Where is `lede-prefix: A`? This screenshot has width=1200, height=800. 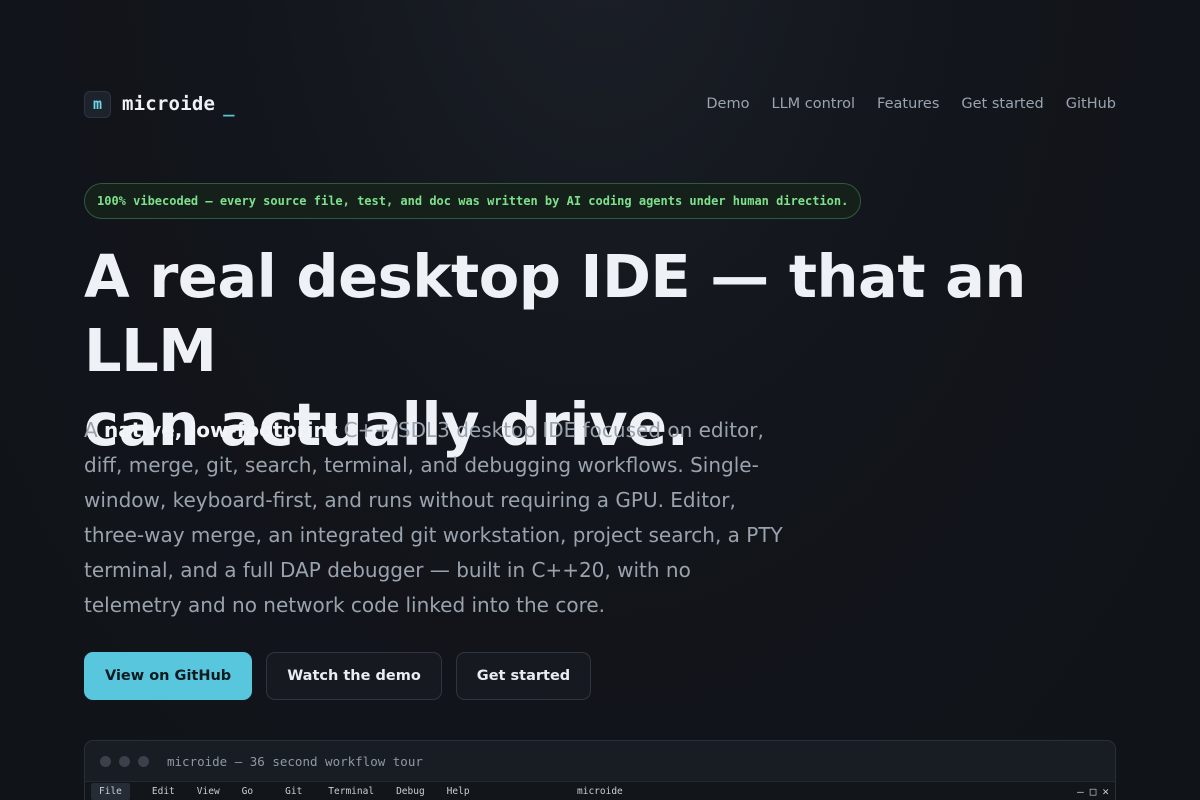 lede-prefix: A is located at coordinates (94, 430).